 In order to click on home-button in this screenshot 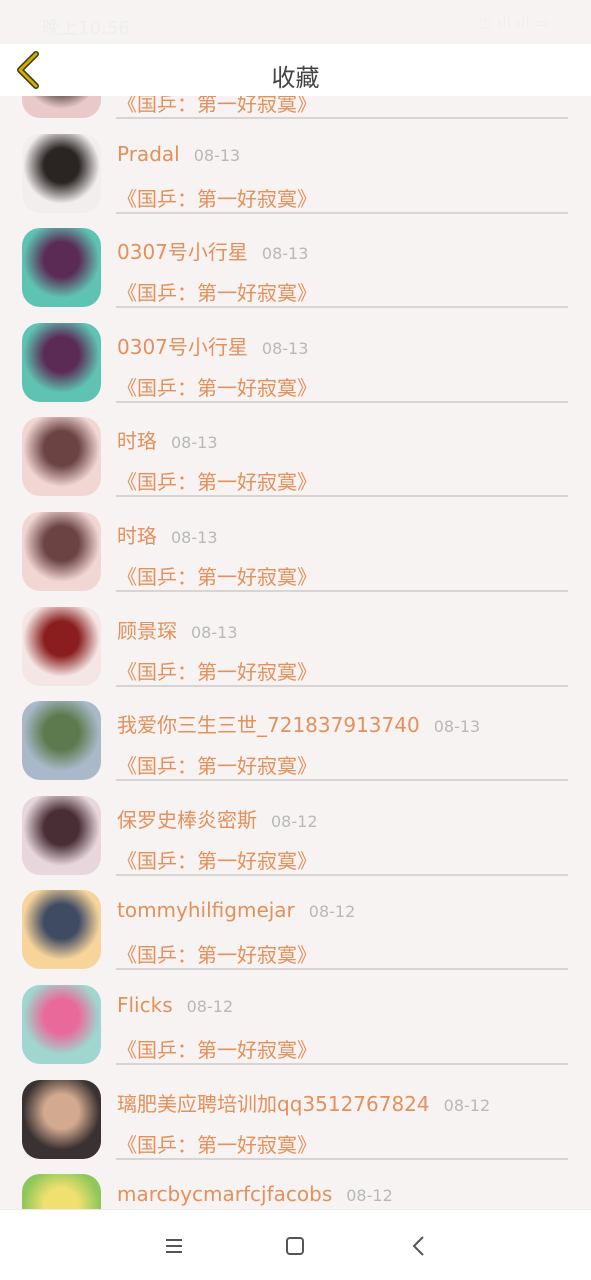, I will do `click(295, 1246)`.